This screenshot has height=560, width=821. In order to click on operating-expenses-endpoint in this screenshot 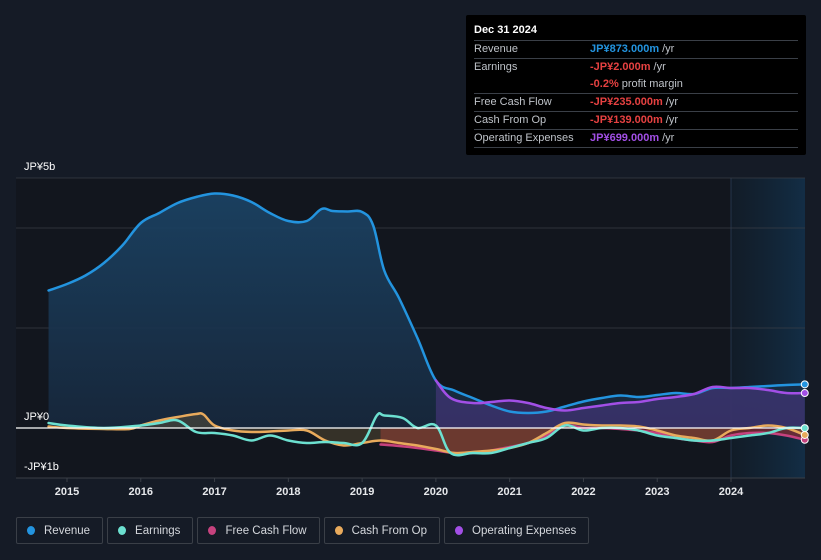, I will do `click(804, 393)`.